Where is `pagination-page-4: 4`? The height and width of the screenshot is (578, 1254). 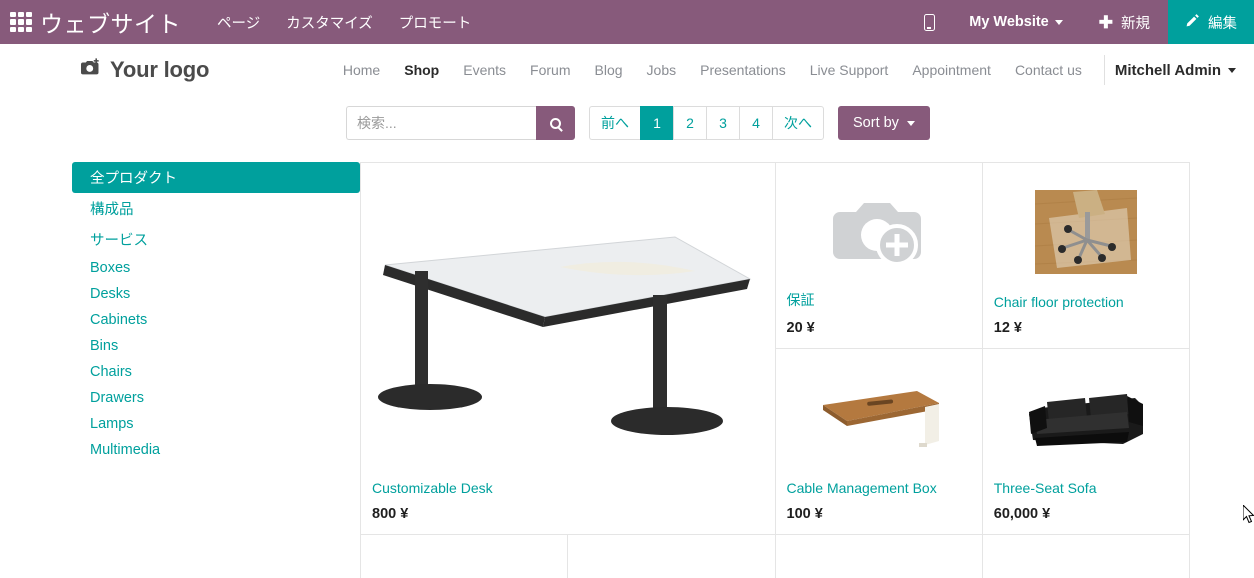
pagination-page-4: 4 is located at coordinates (755, 123).